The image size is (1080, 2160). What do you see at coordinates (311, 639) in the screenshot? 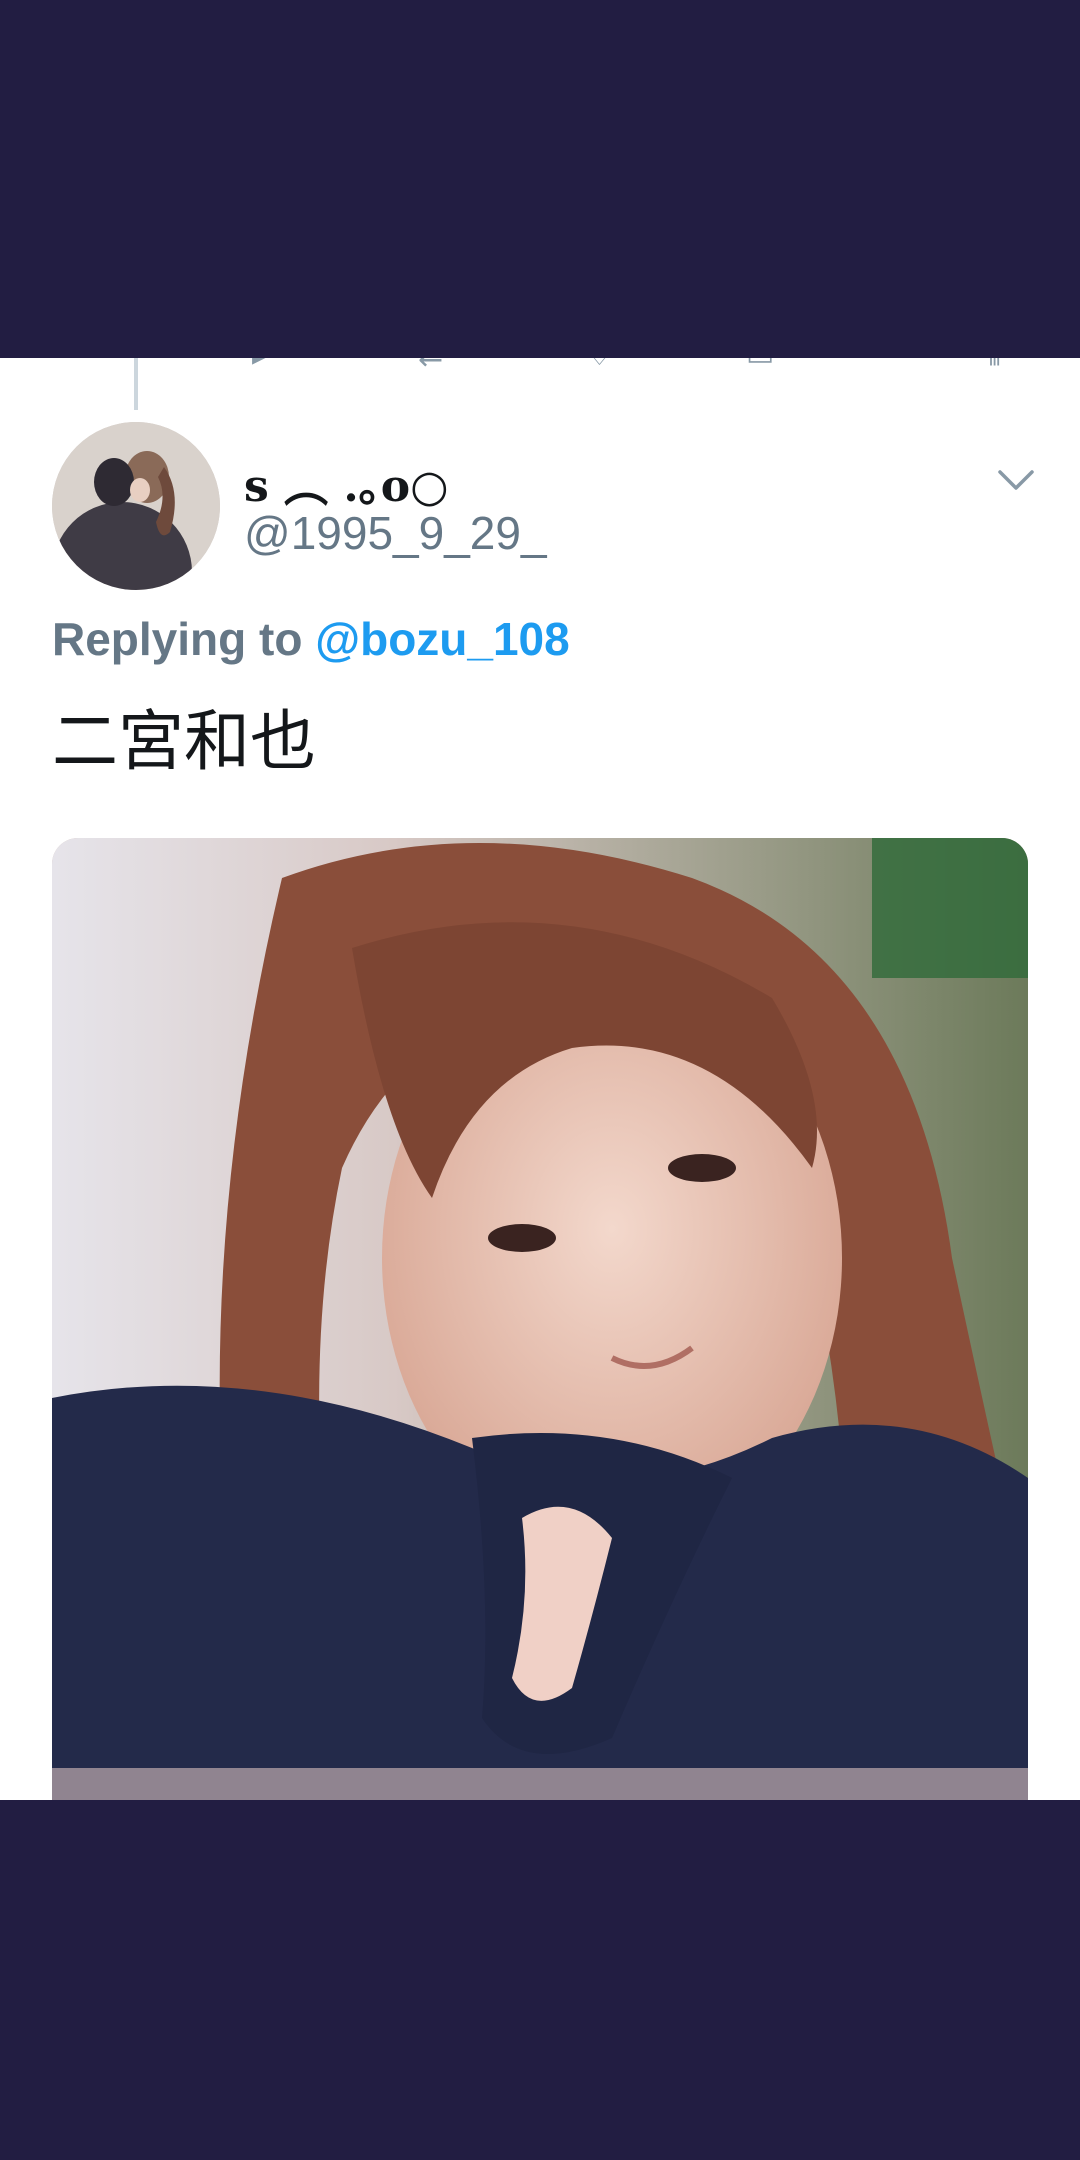
I see `replying-to-line: Replying to @bozu_108` at bounding box center [311, 639].